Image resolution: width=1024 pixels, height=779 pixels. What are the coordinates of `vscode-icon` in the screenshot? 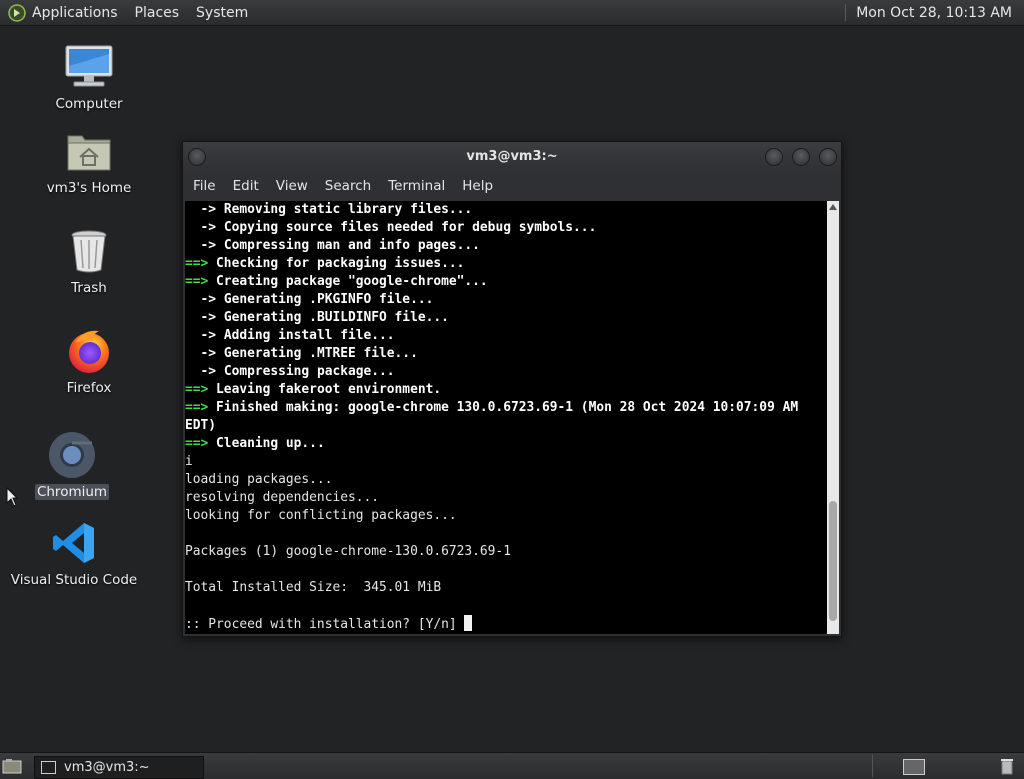 It's located at (74, 543).